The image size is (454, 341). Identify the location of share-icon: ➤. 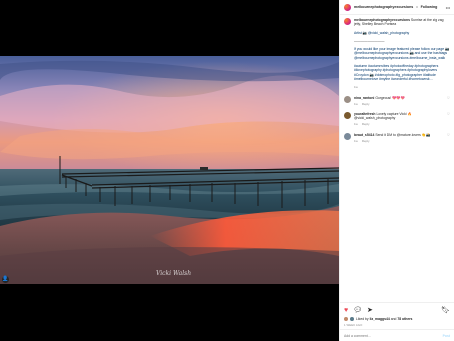
(370, 310).